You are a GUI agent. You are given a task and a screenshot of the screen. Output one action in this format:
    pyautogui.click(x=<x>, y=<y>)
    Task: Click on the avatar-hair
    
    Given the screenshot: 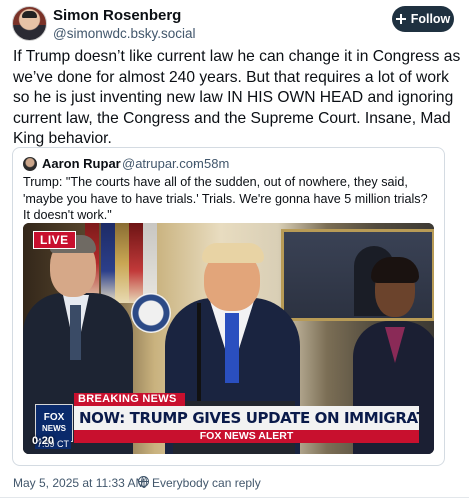 What is the action you would take?
    pyautogui.click(x=29, y=14)
    